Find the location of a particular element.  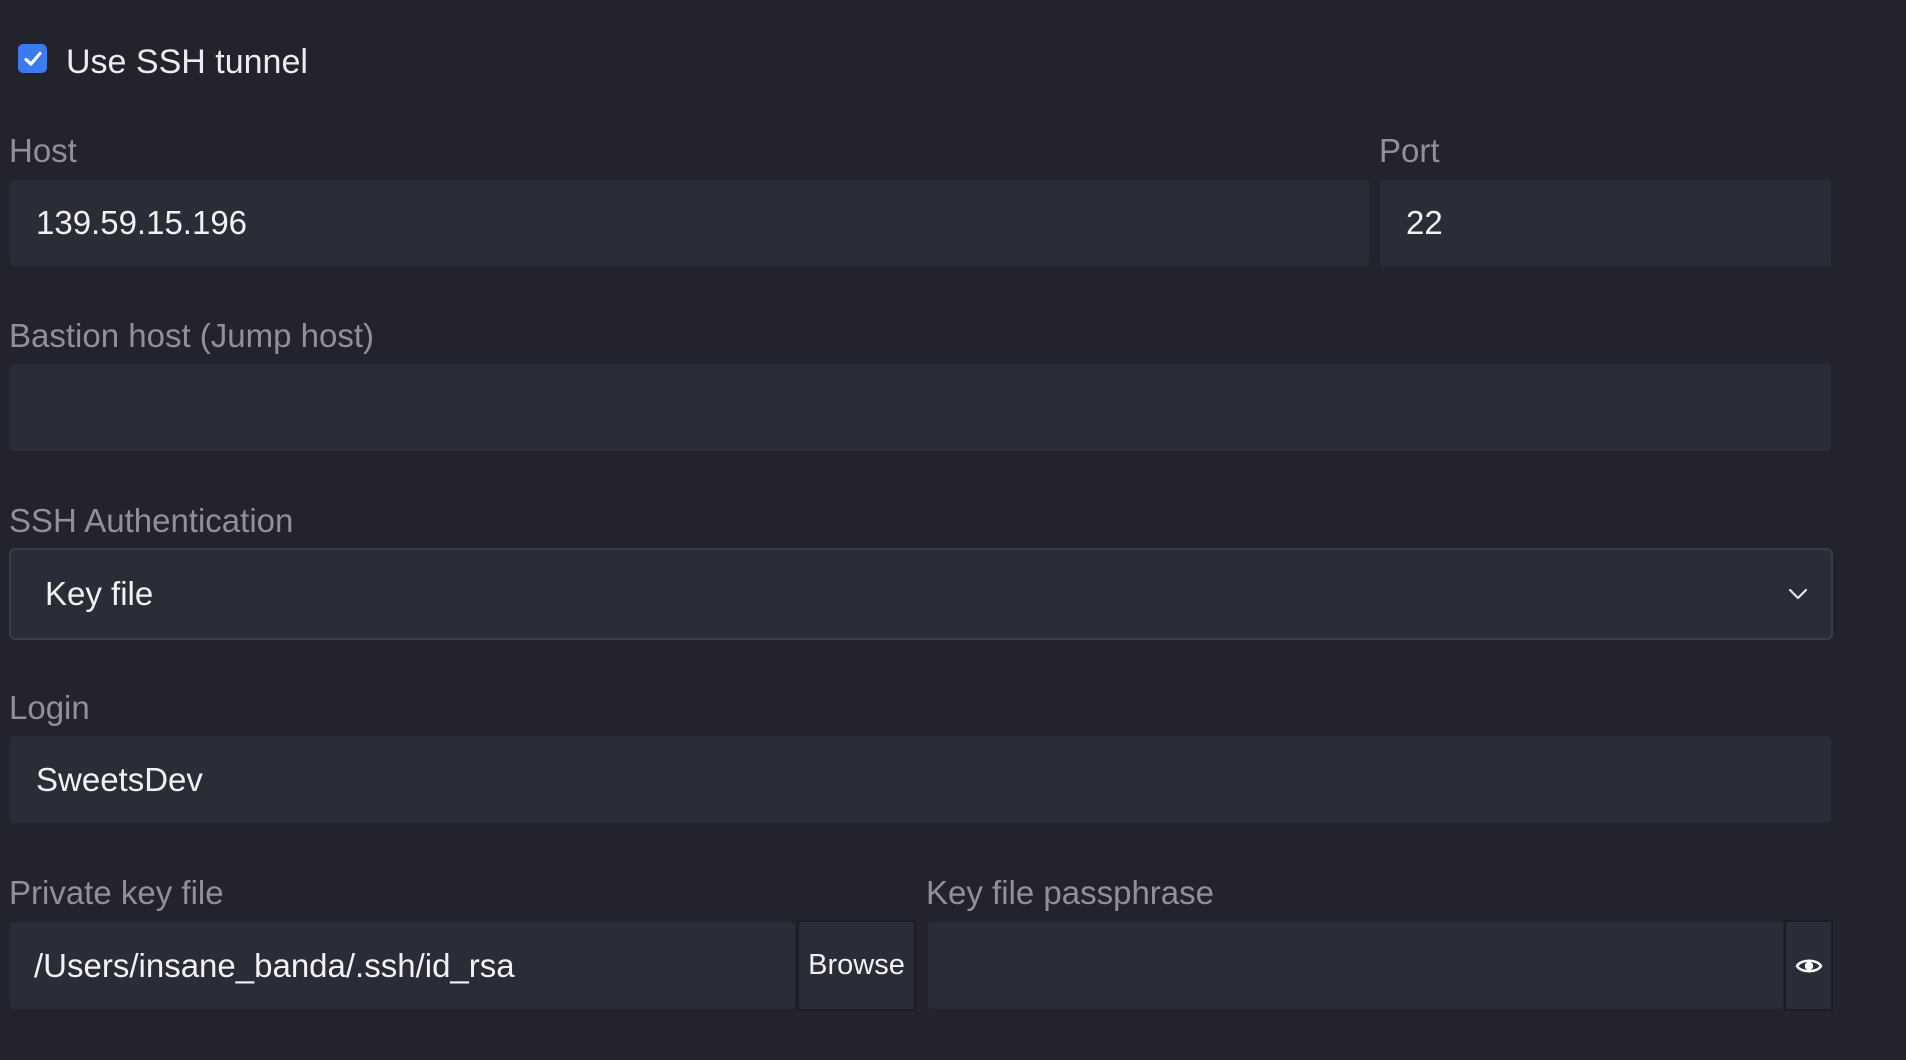

login-value: SweetsDev is located at coordinates (119, 779).